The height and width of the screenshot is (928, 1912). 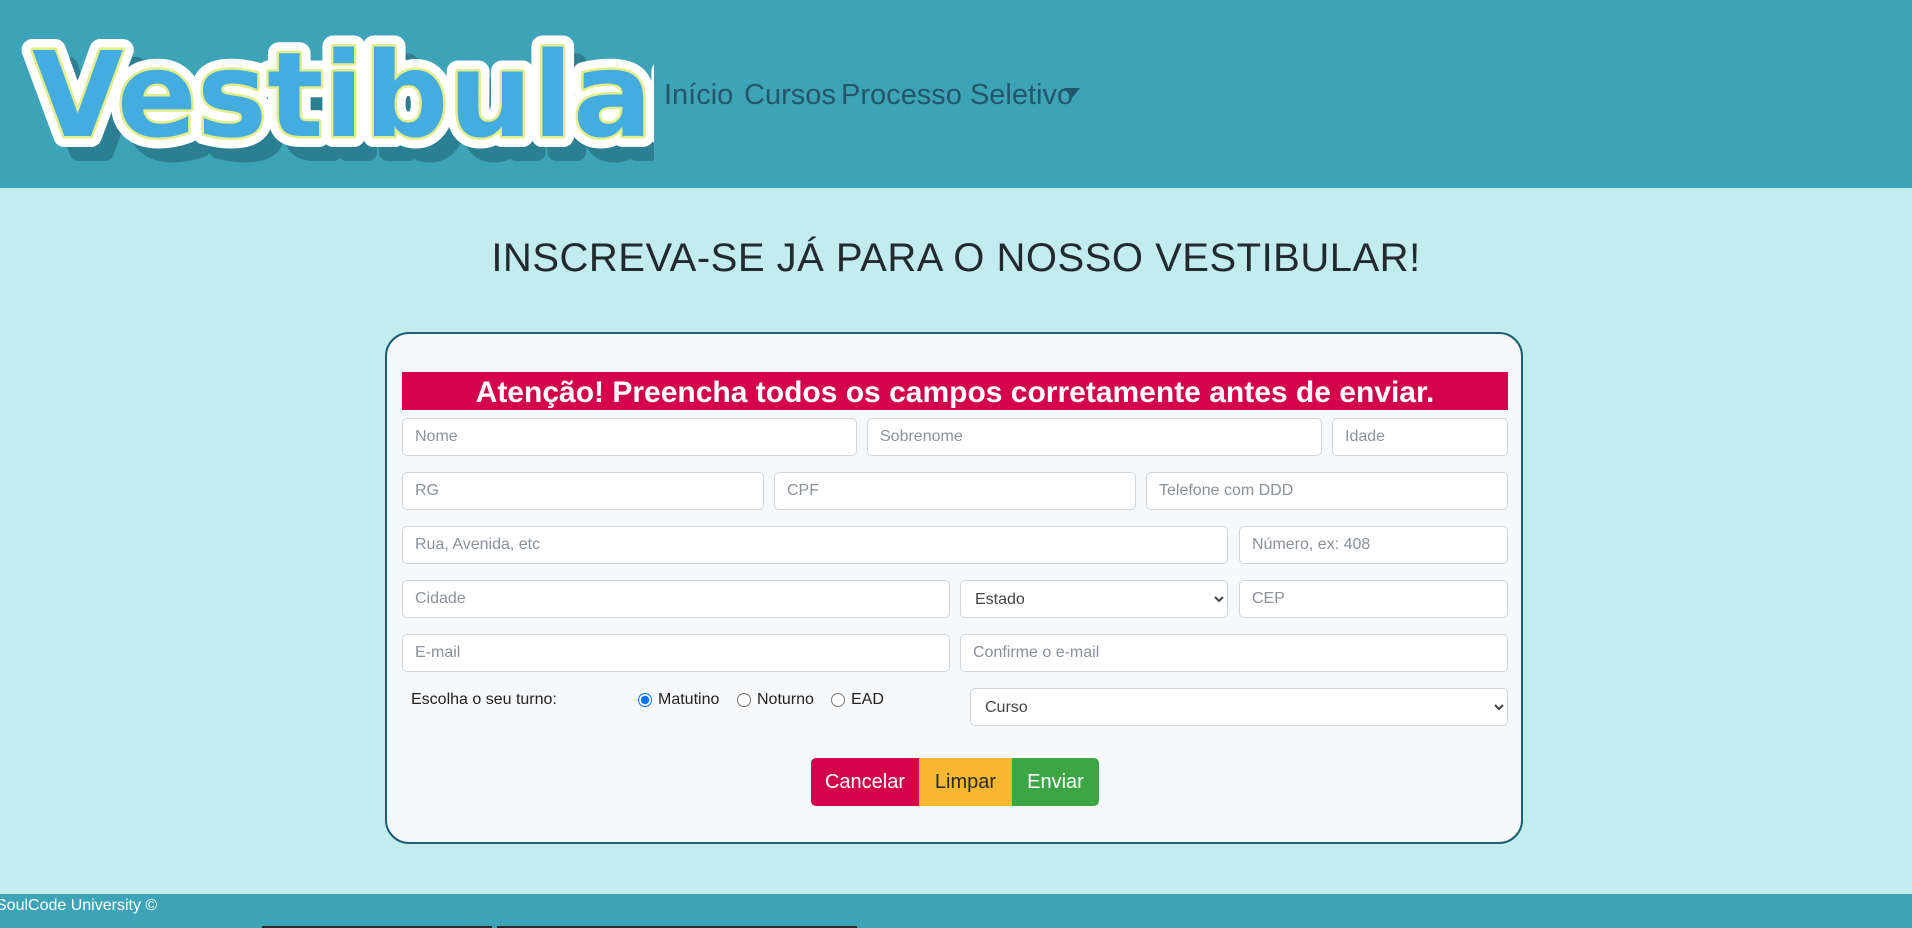 I want to click on vestibular-logo: Vestibular Vestibular Vestibular, so click(x=334, y=100).